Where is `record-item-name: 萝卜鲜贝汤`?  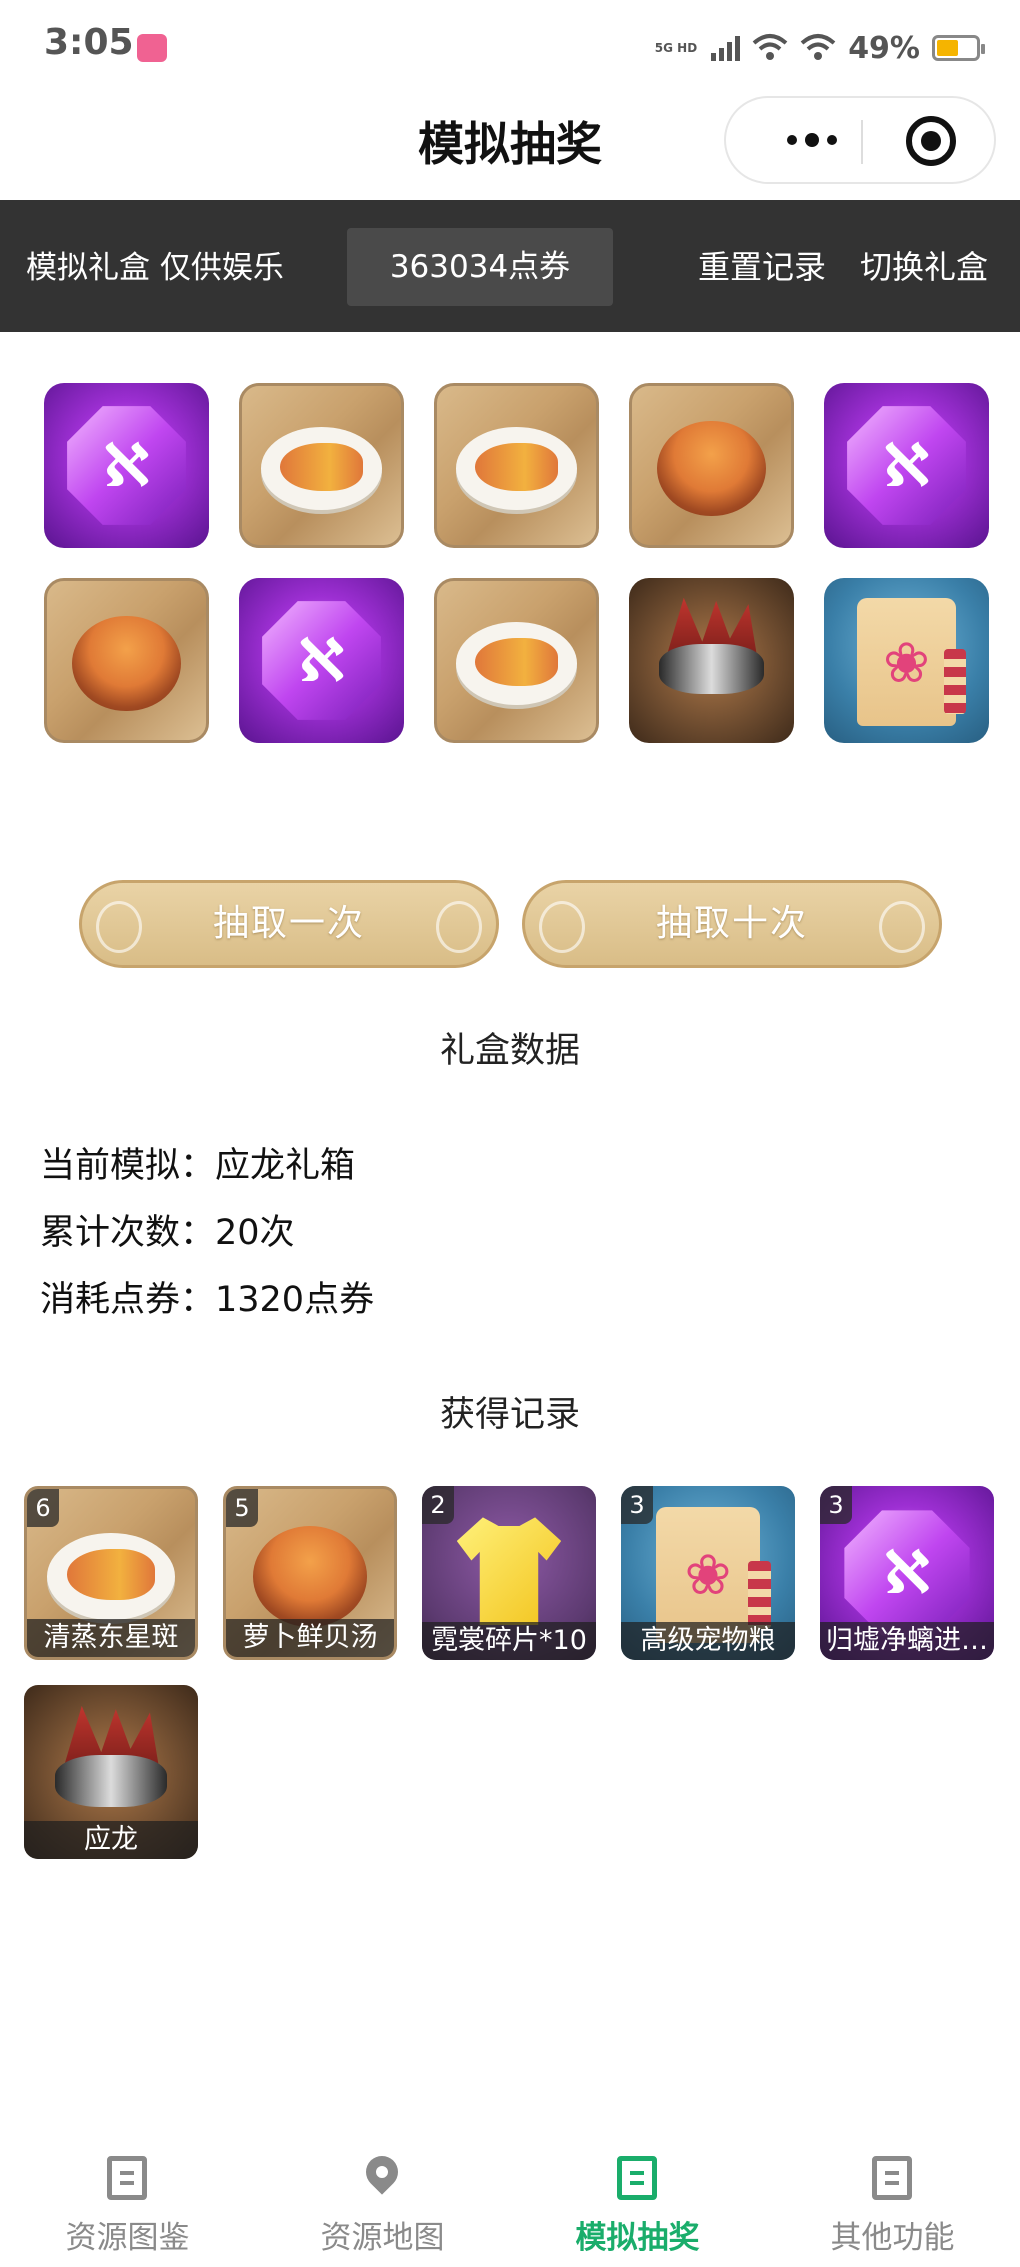 record-item-name: 萝卜鲜贝汤 is located at coordinates (310, 1638).